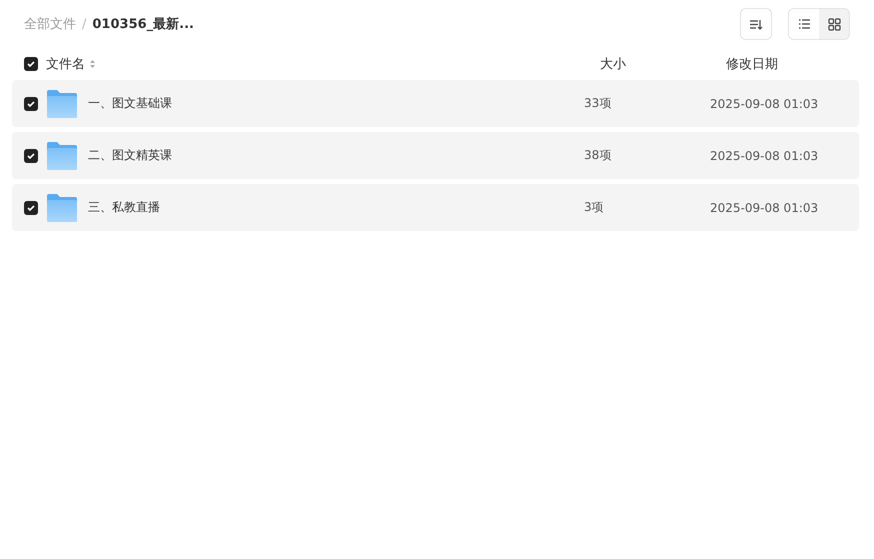 The width and height of the screenshot is (874, 559). What do you see at coordinates (130, 103) in the screenshot?
I see `file-name: 一、图文基础课` at bounding box center [130, 103].